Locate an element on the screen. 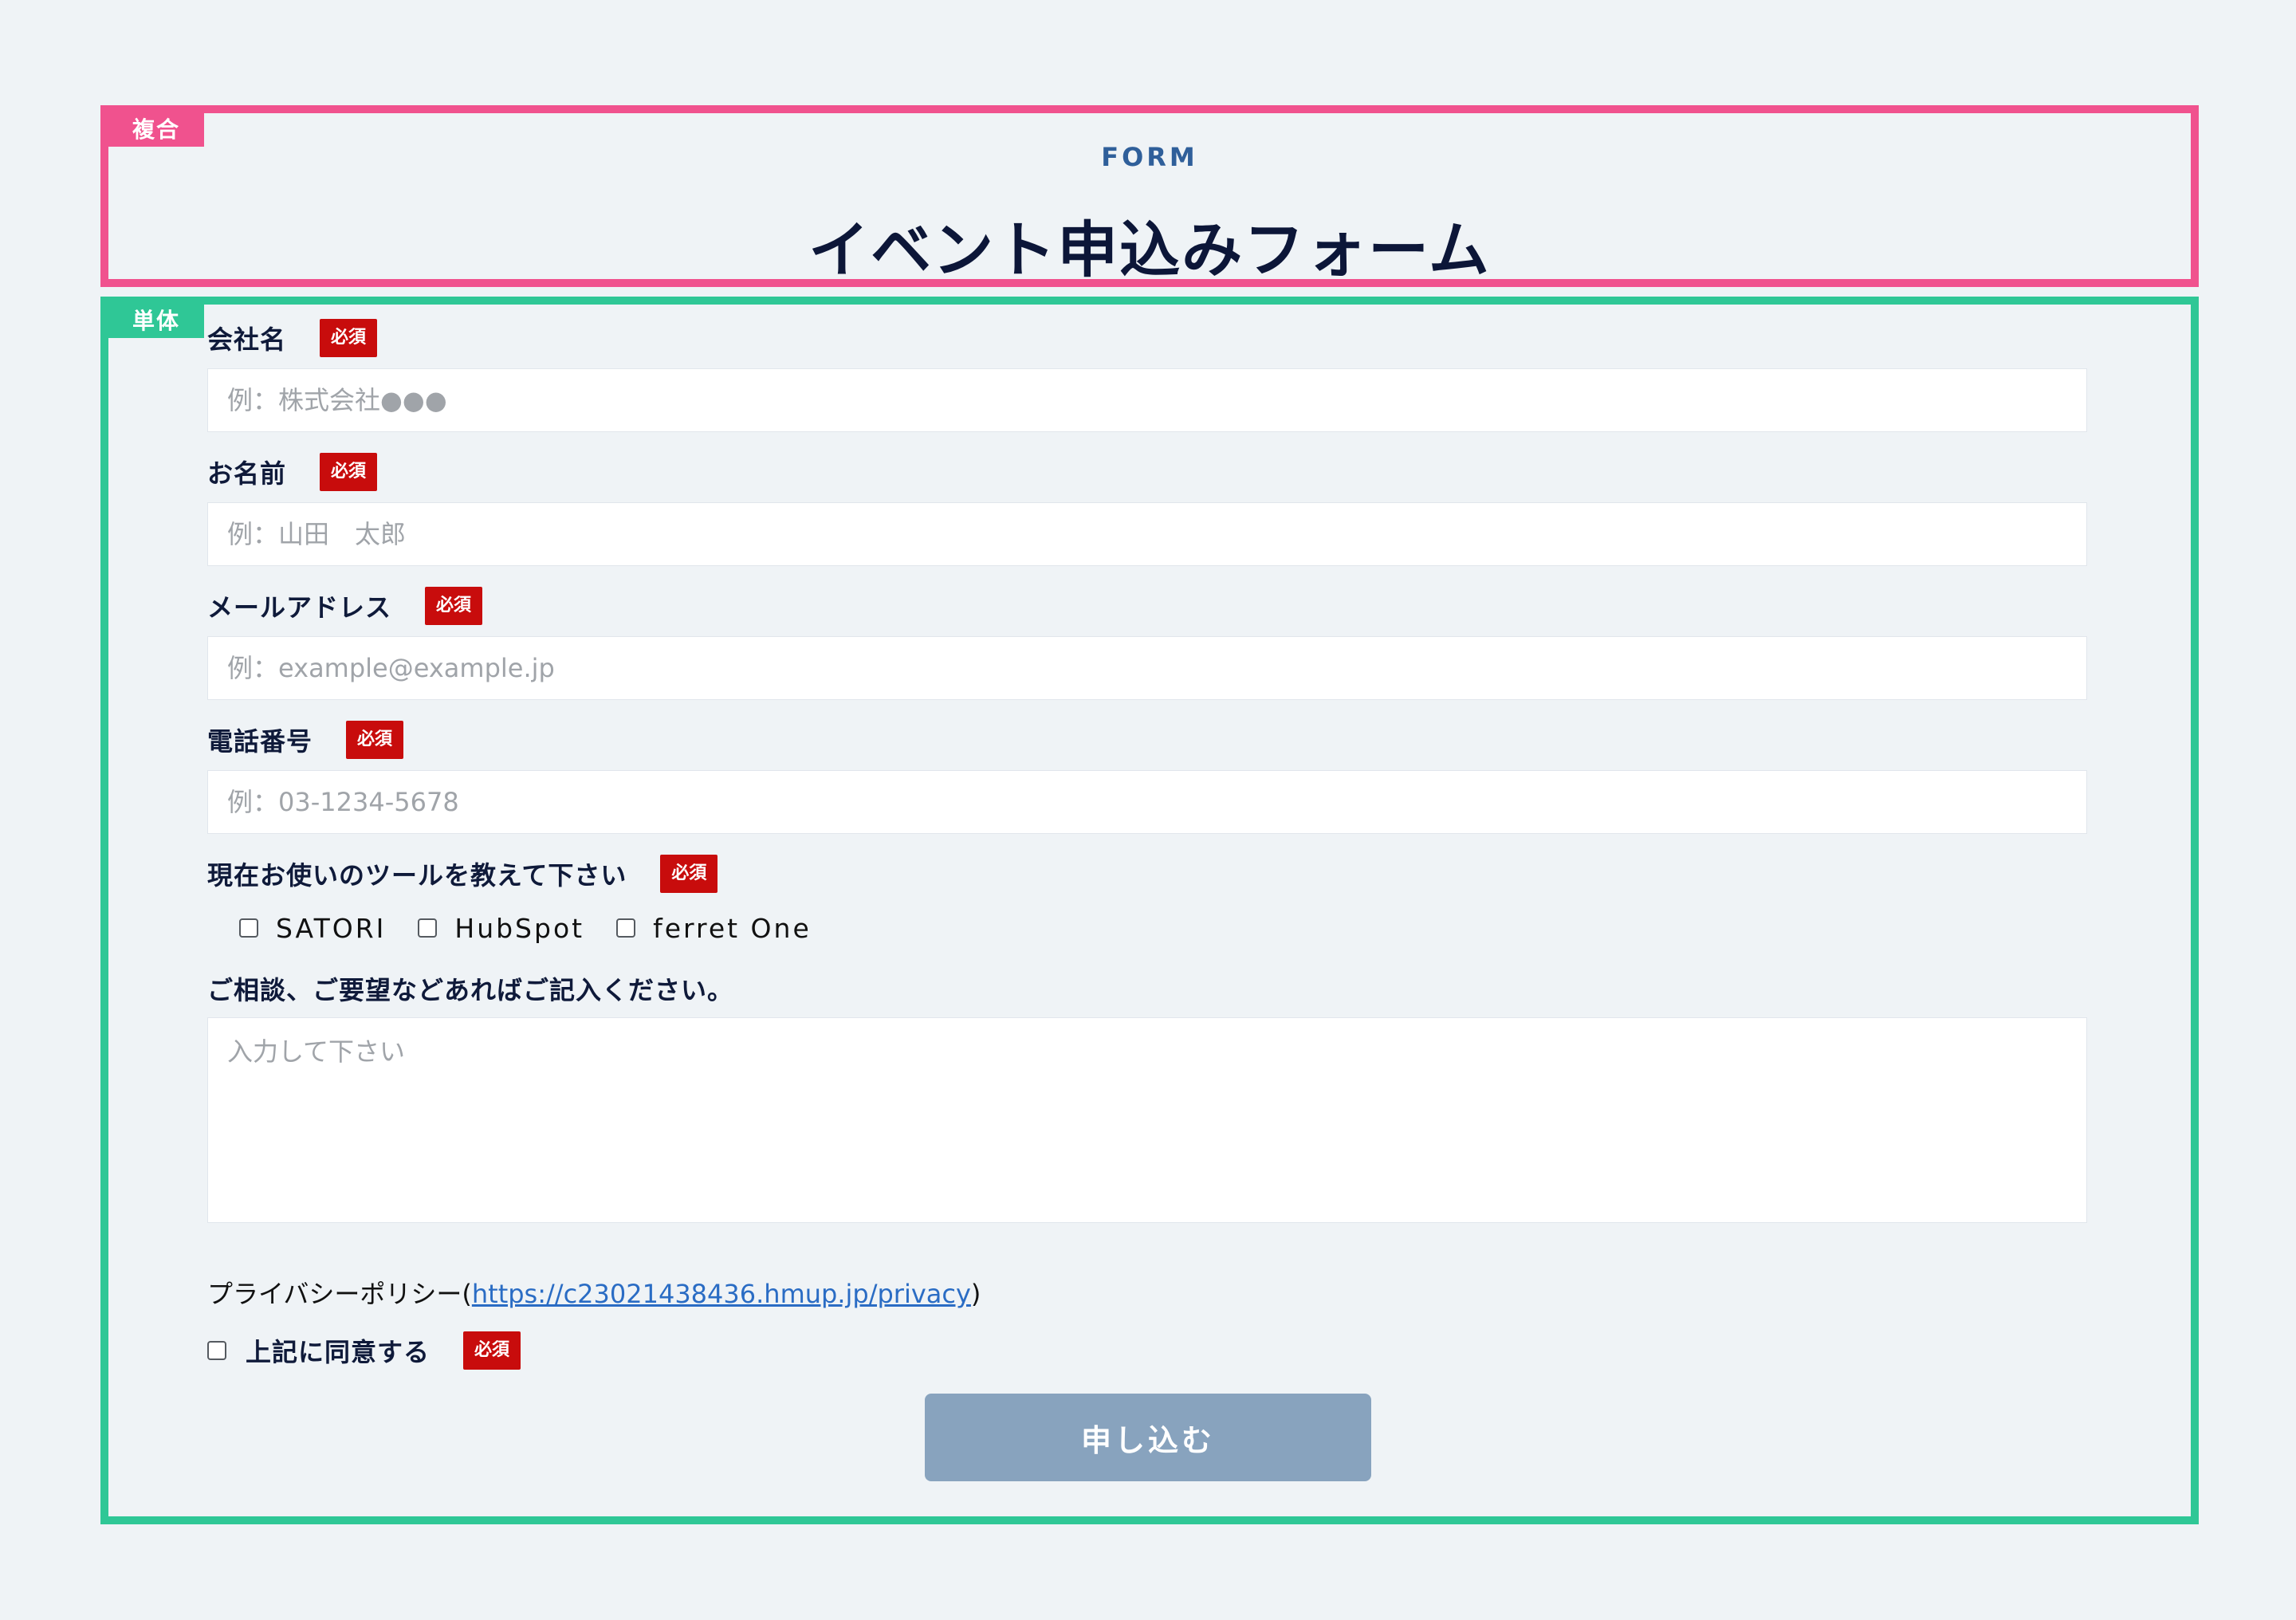  name-label: お名前 is located at coordinates (247, 474).